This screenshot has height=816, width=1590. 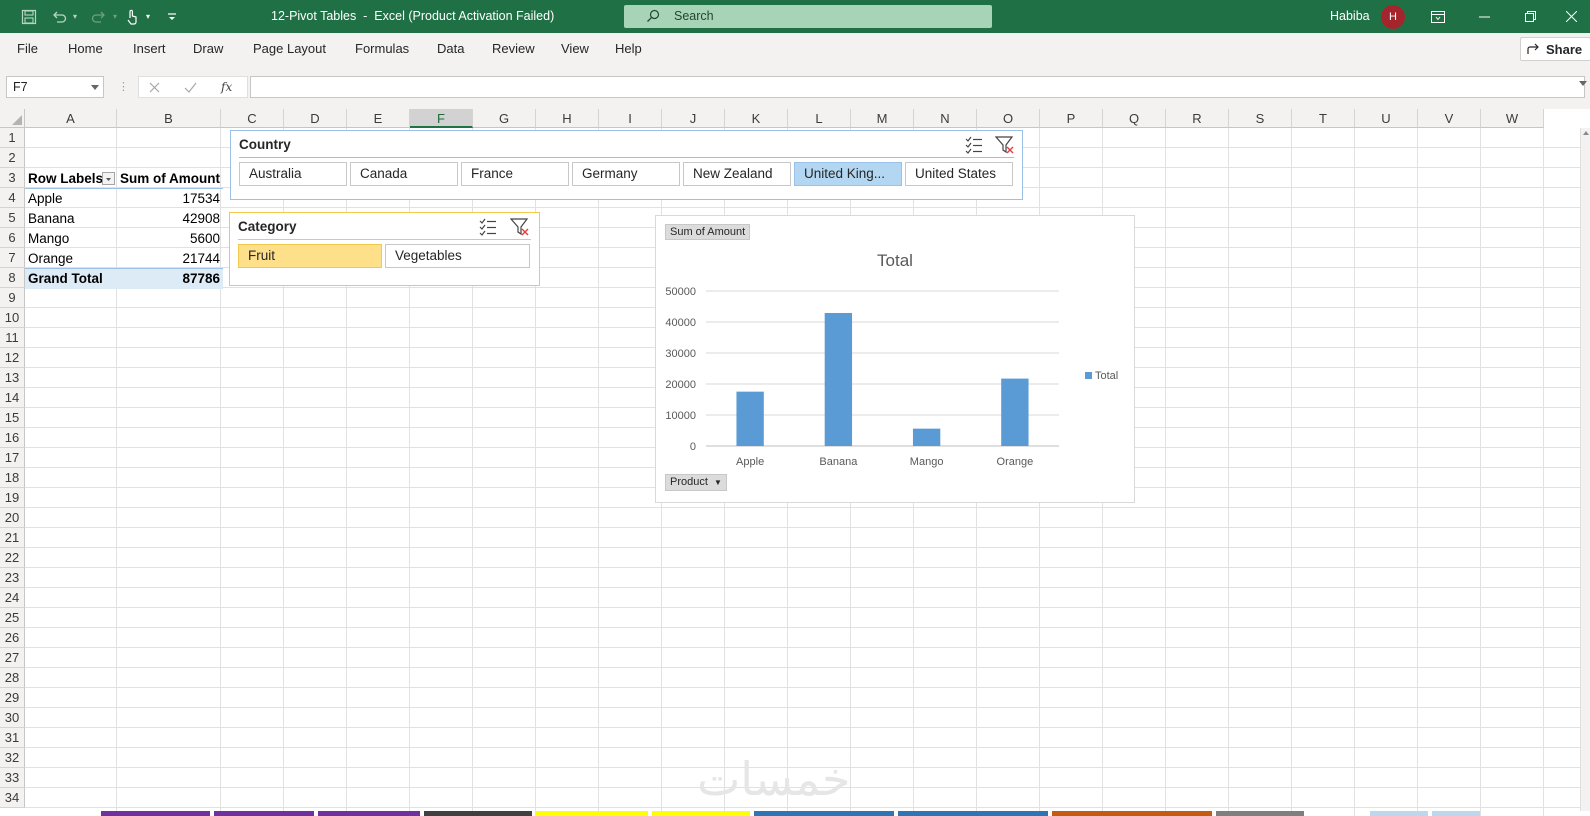 I want to click on column-header-r: R, so click(x=1197, y=118).